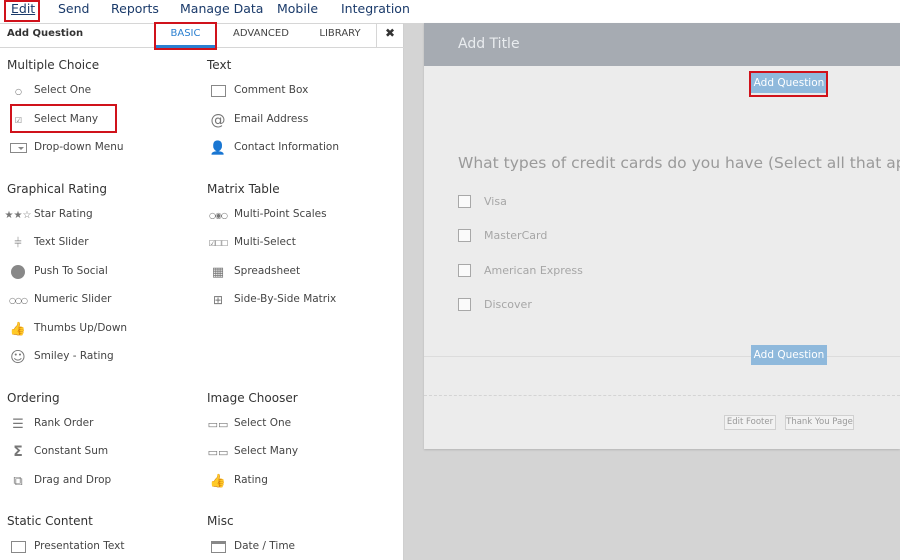  Describe the element at coordinates (508, 304) in the screenshot. I see `option-label: Discover` at that location.